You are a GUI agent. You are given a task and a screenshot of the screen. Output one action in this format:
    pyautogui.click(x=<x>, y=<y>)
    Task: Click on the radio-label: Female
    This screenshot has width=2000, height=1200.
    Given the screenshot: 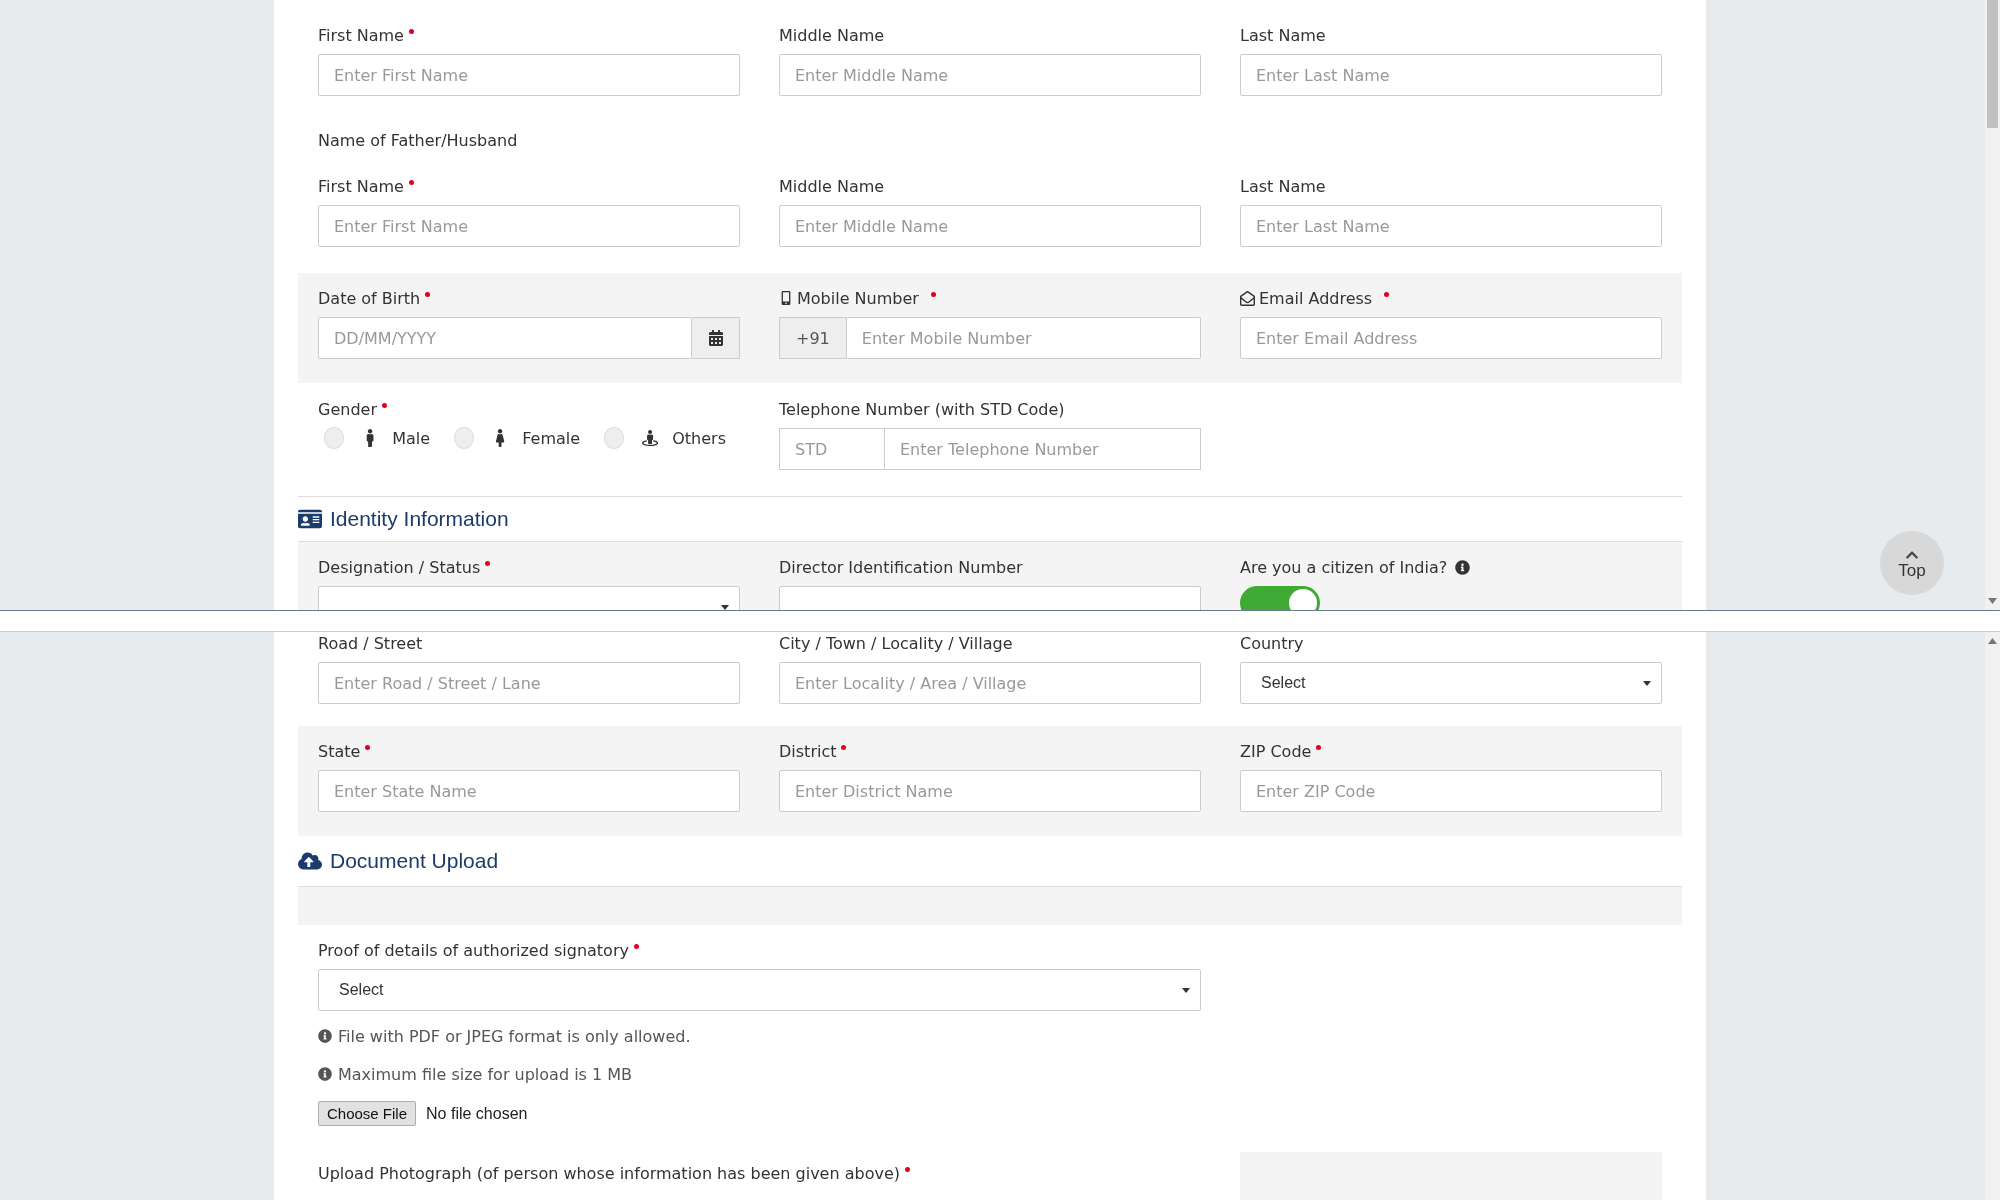 What is the action you would take?
    pyautogui.click(x=551, y=438)
    